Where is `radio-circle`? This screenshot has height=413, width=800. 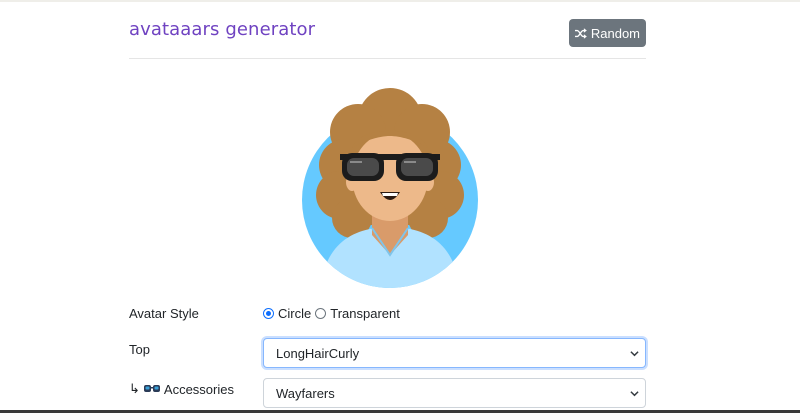
radio-circle is located at coordinates (268, 313).